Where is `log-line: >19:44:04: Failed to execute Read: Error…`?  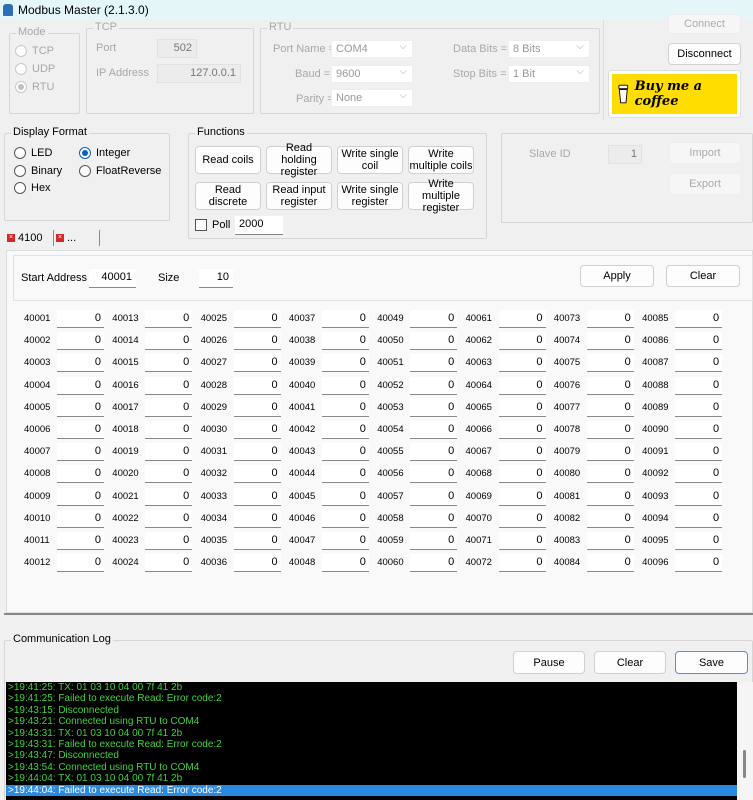 log-line: >19:44:04: Failed to execute Read: Error… is located at coordinates (371, 790).